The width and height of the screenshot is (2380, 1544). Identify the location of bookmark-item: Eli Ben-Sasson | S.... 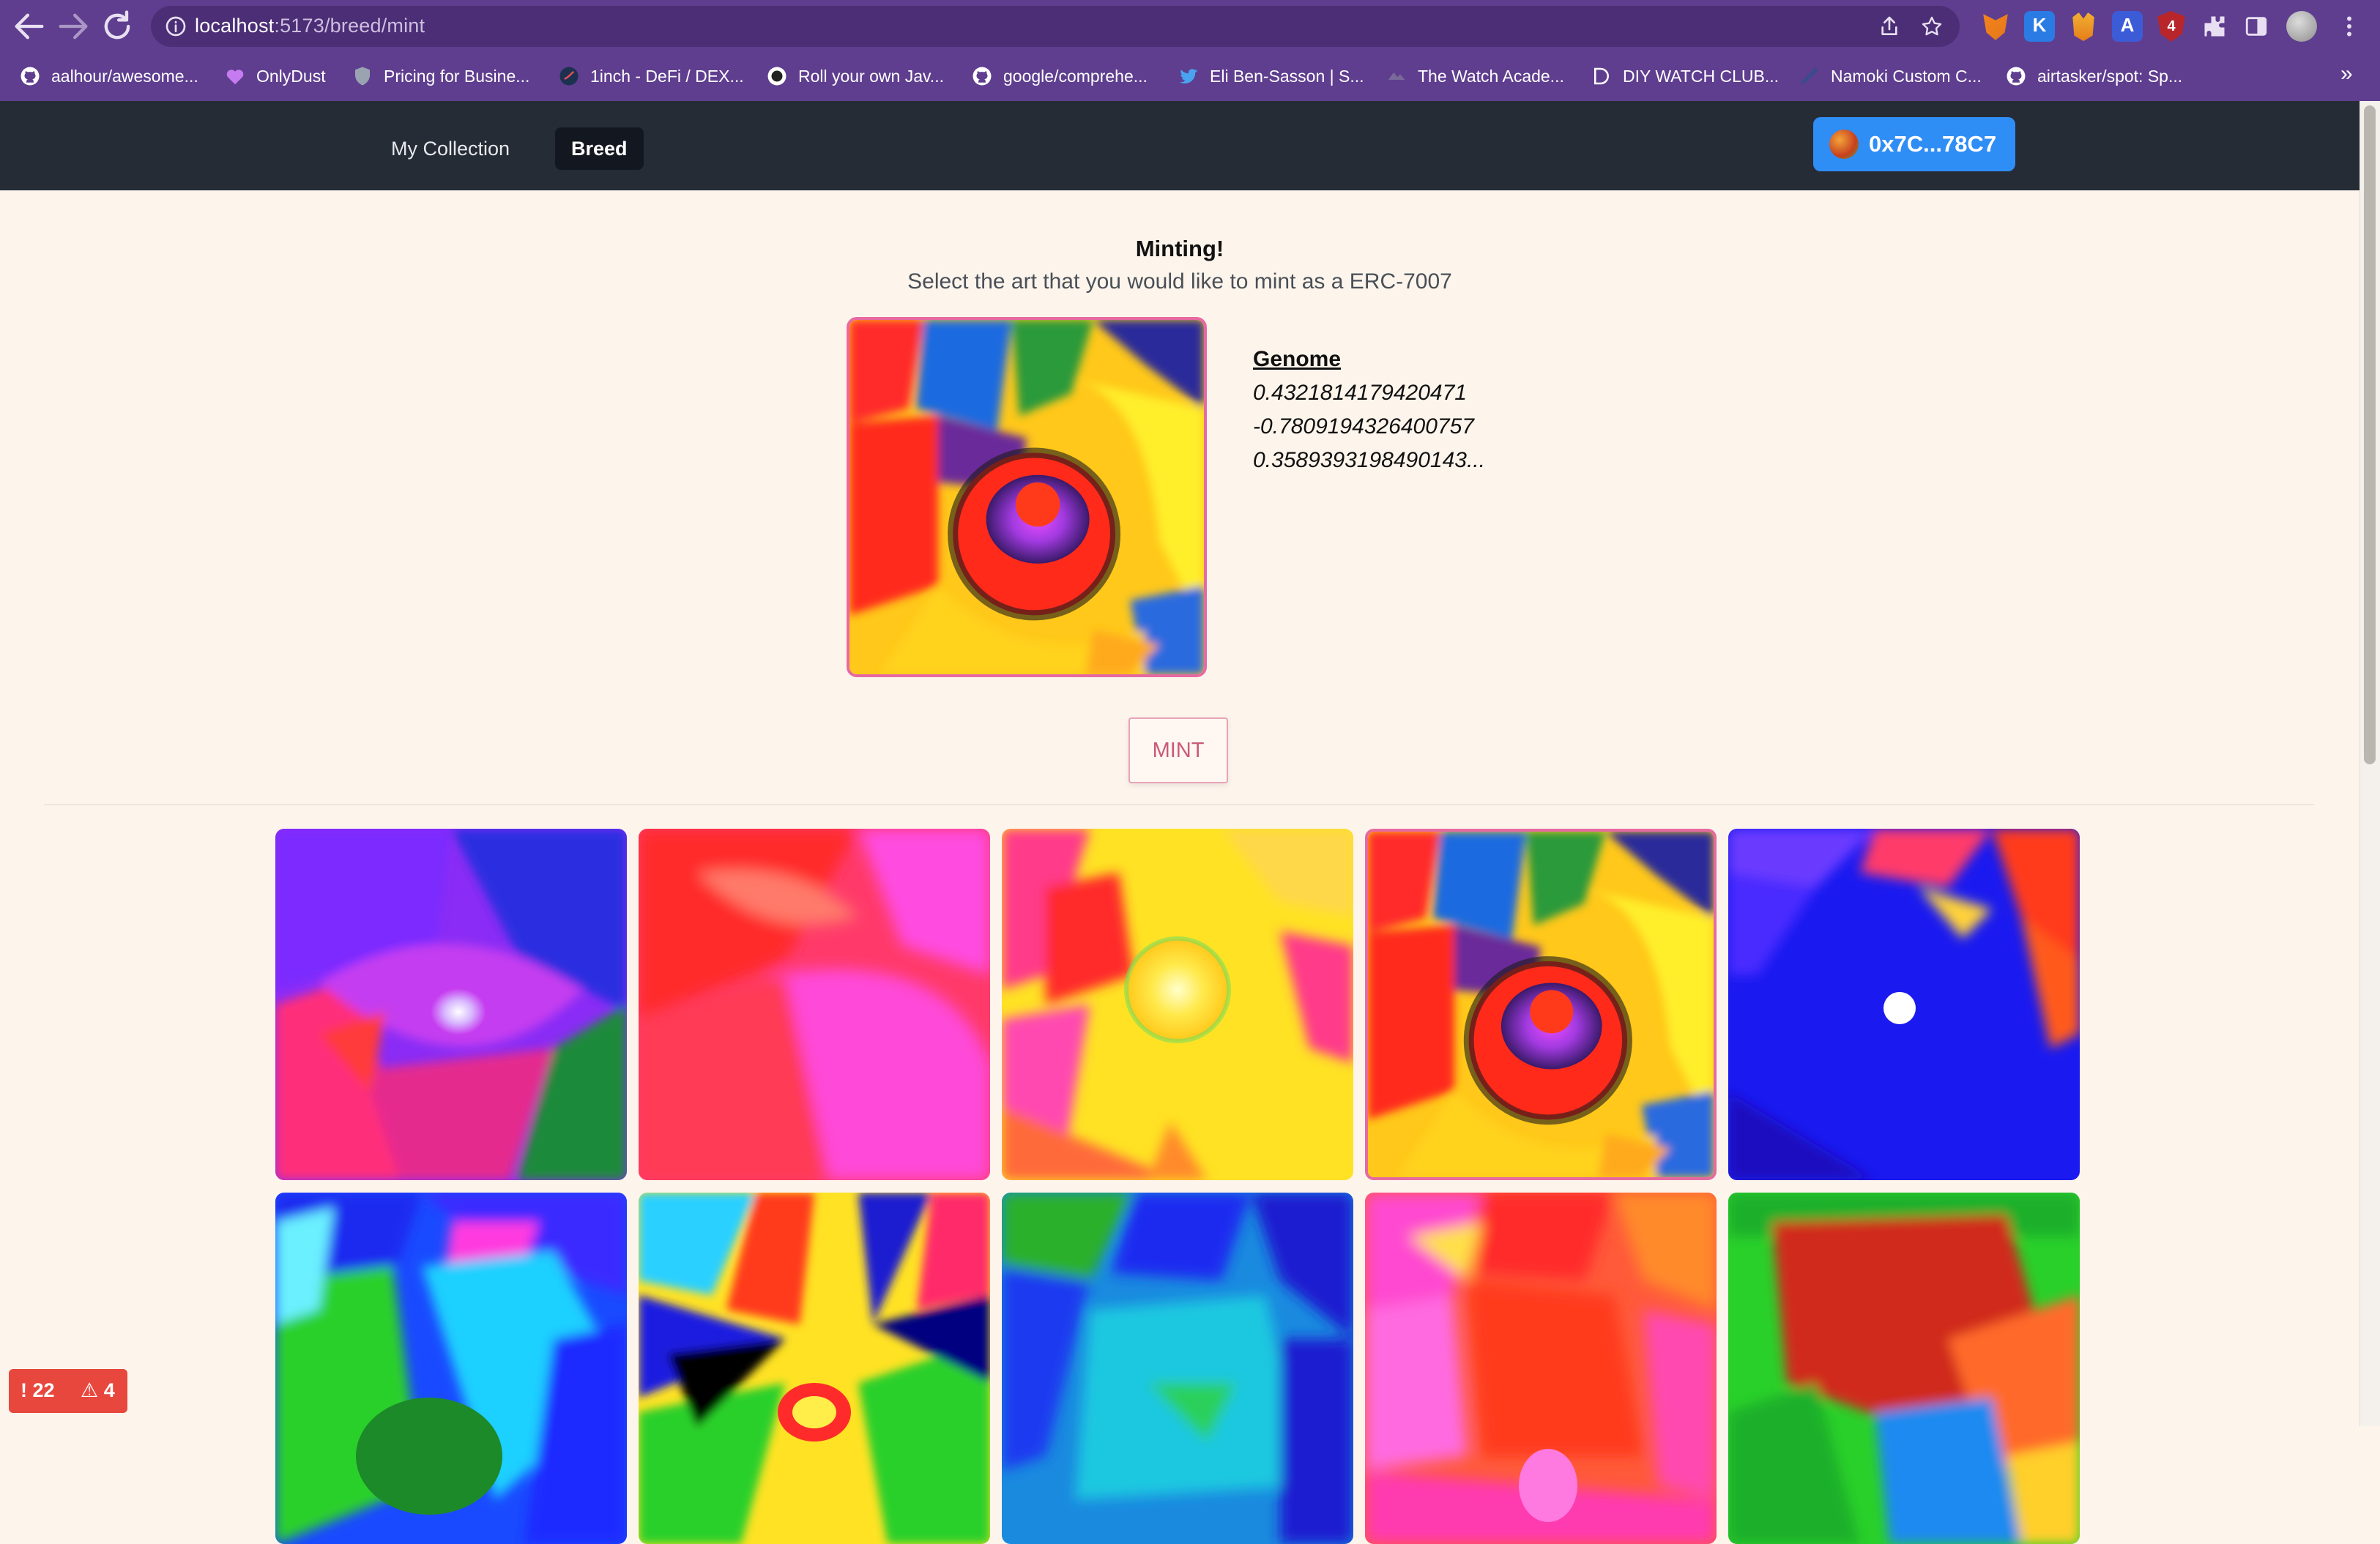
(1271, 76).